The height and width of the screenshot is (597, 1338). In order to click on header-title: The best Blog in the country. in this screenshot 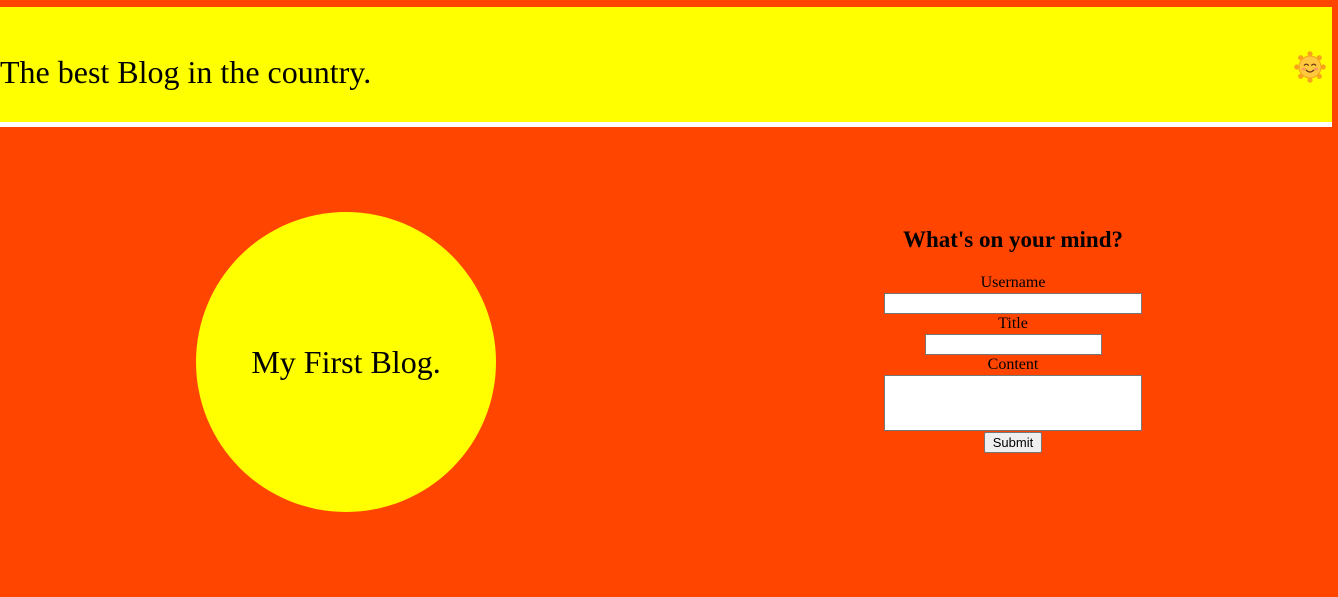, I will do `click(186, 72)`.